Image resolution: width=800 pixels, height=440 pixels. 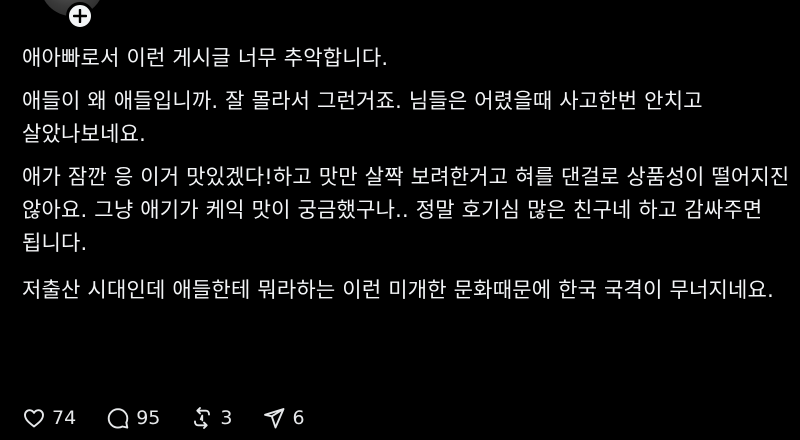 What do you see at coordinates (64, 418) in the screenshot?
I see `like-count: 74` at bounding box center [64, 418].